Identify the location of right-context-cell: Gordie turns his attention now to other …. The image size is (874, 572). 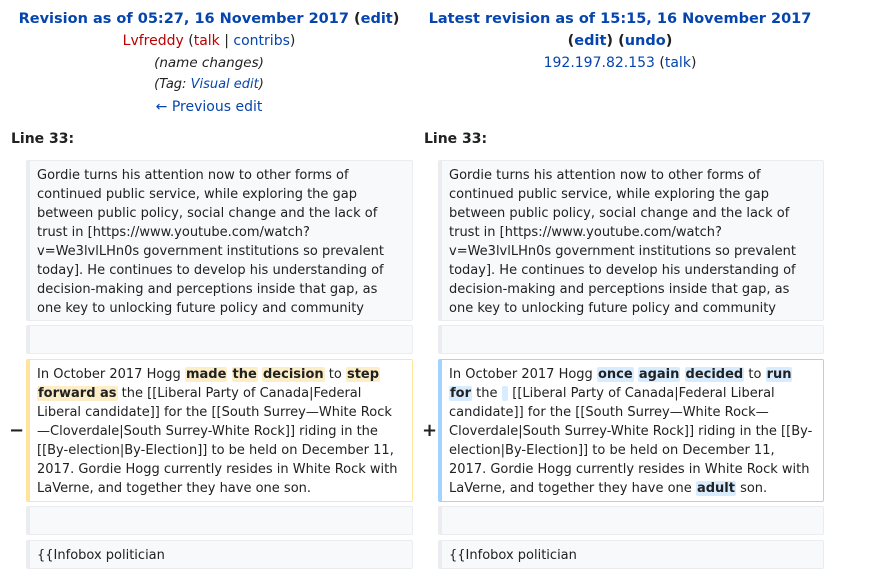
(631, 240).